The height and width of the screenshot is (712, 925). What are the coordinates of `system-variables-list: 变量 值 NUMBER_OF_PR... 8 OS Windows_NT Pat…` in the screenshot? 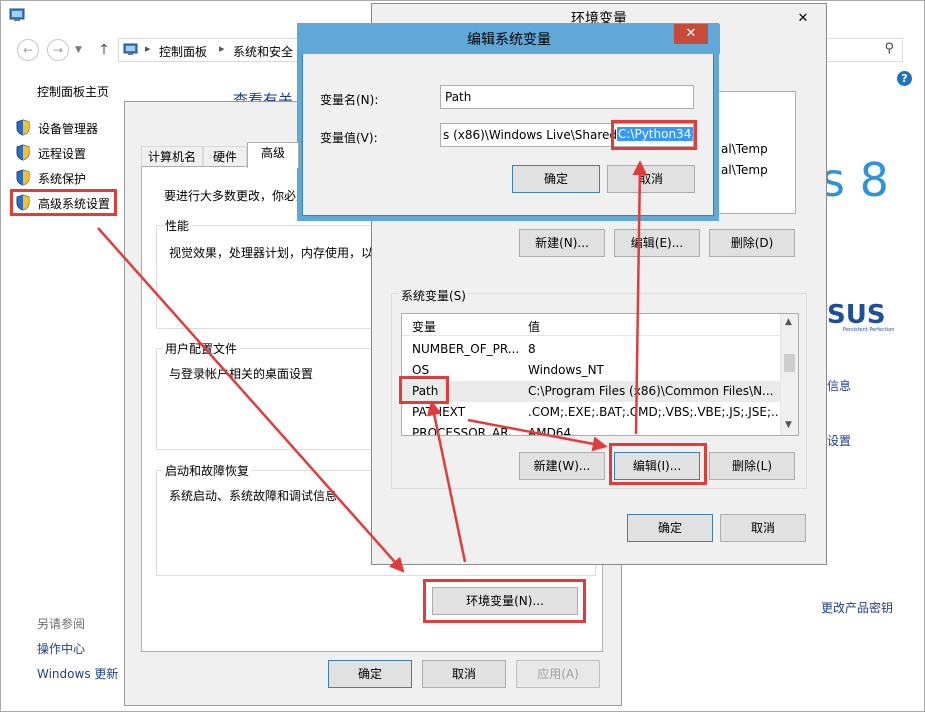 It's located at (600, 374).